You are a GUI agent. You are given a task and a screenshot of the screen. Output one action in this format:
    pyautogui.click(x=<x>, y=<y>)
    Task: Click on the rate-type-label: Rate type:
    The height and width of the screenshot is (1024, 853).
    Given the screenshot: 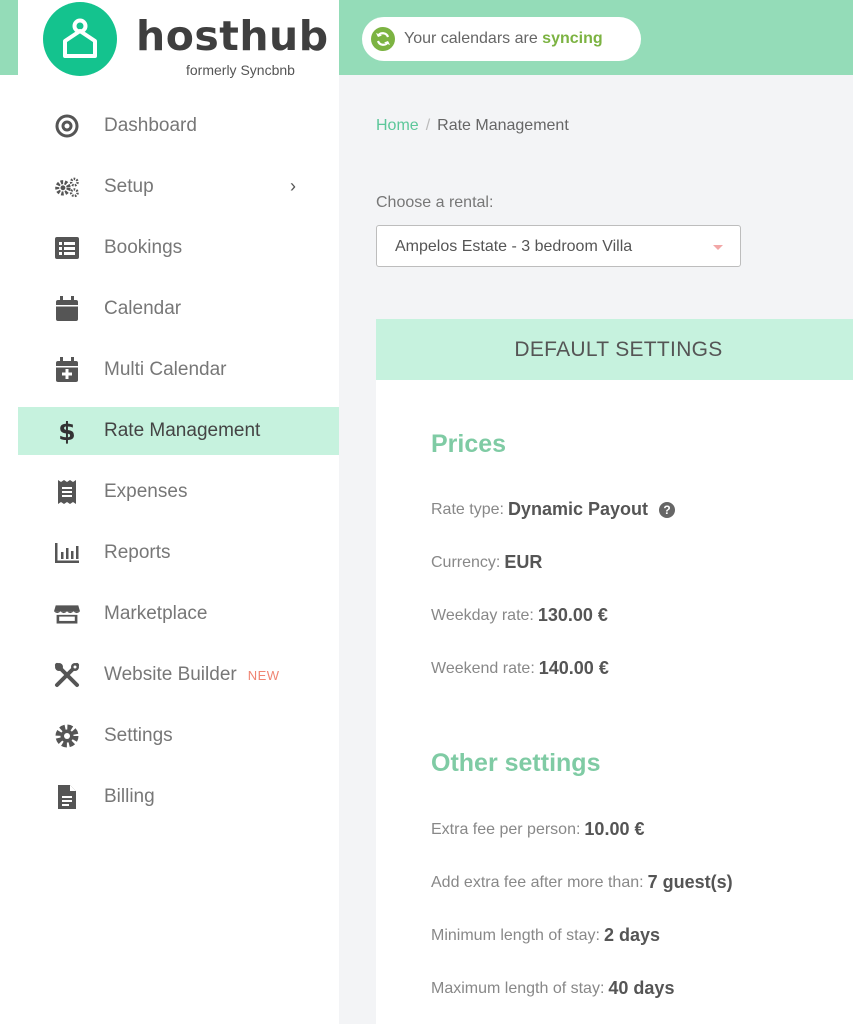 What is the action you would take?
    pyautogui.click(x=467, y=509)
    